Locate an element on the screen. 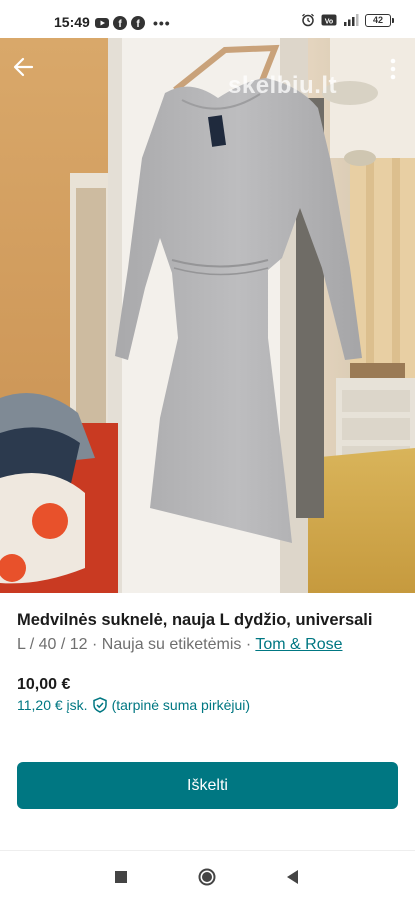  back-nav-icon is located at coordinates (293, 877).